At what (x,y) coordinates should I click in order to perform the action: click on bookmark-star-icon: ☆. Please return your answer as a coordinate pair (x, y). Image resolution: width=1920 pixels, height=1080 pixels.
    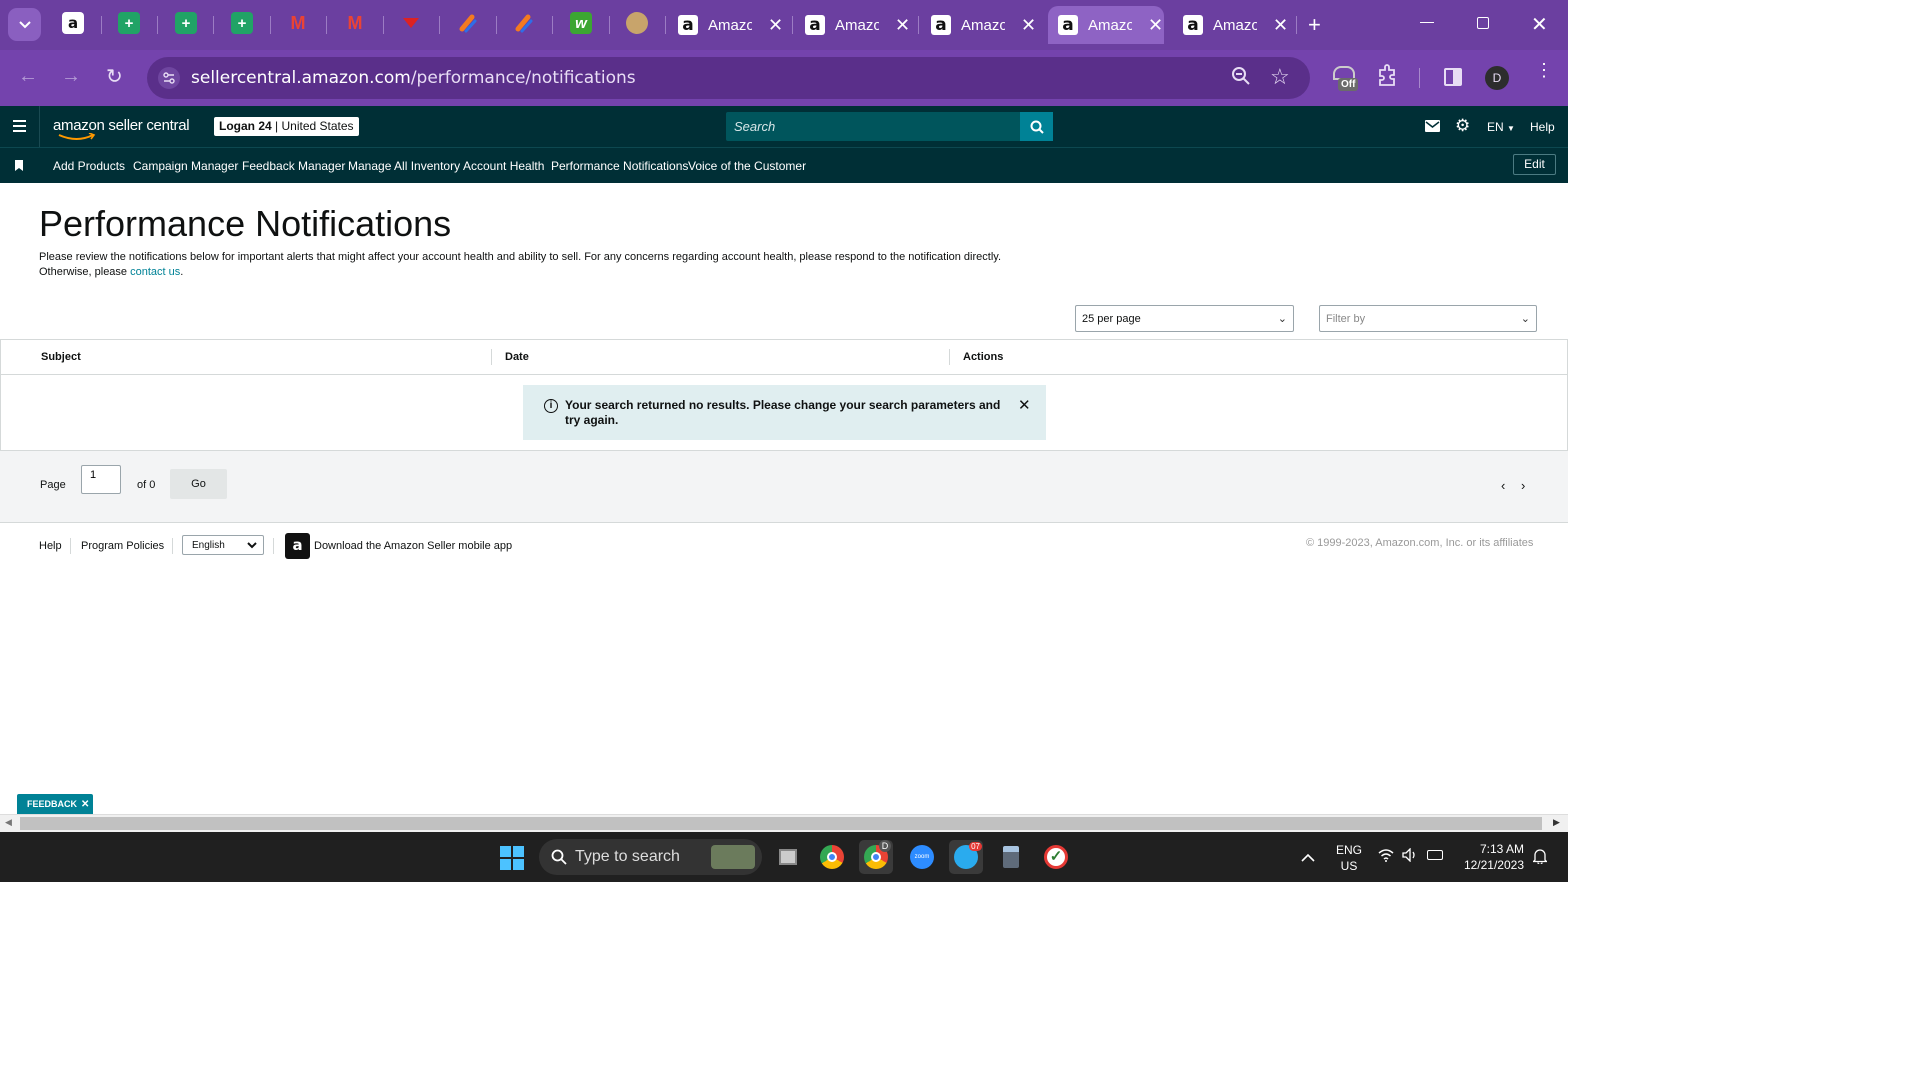
    Looking at the image, I should click on (1280, 77).